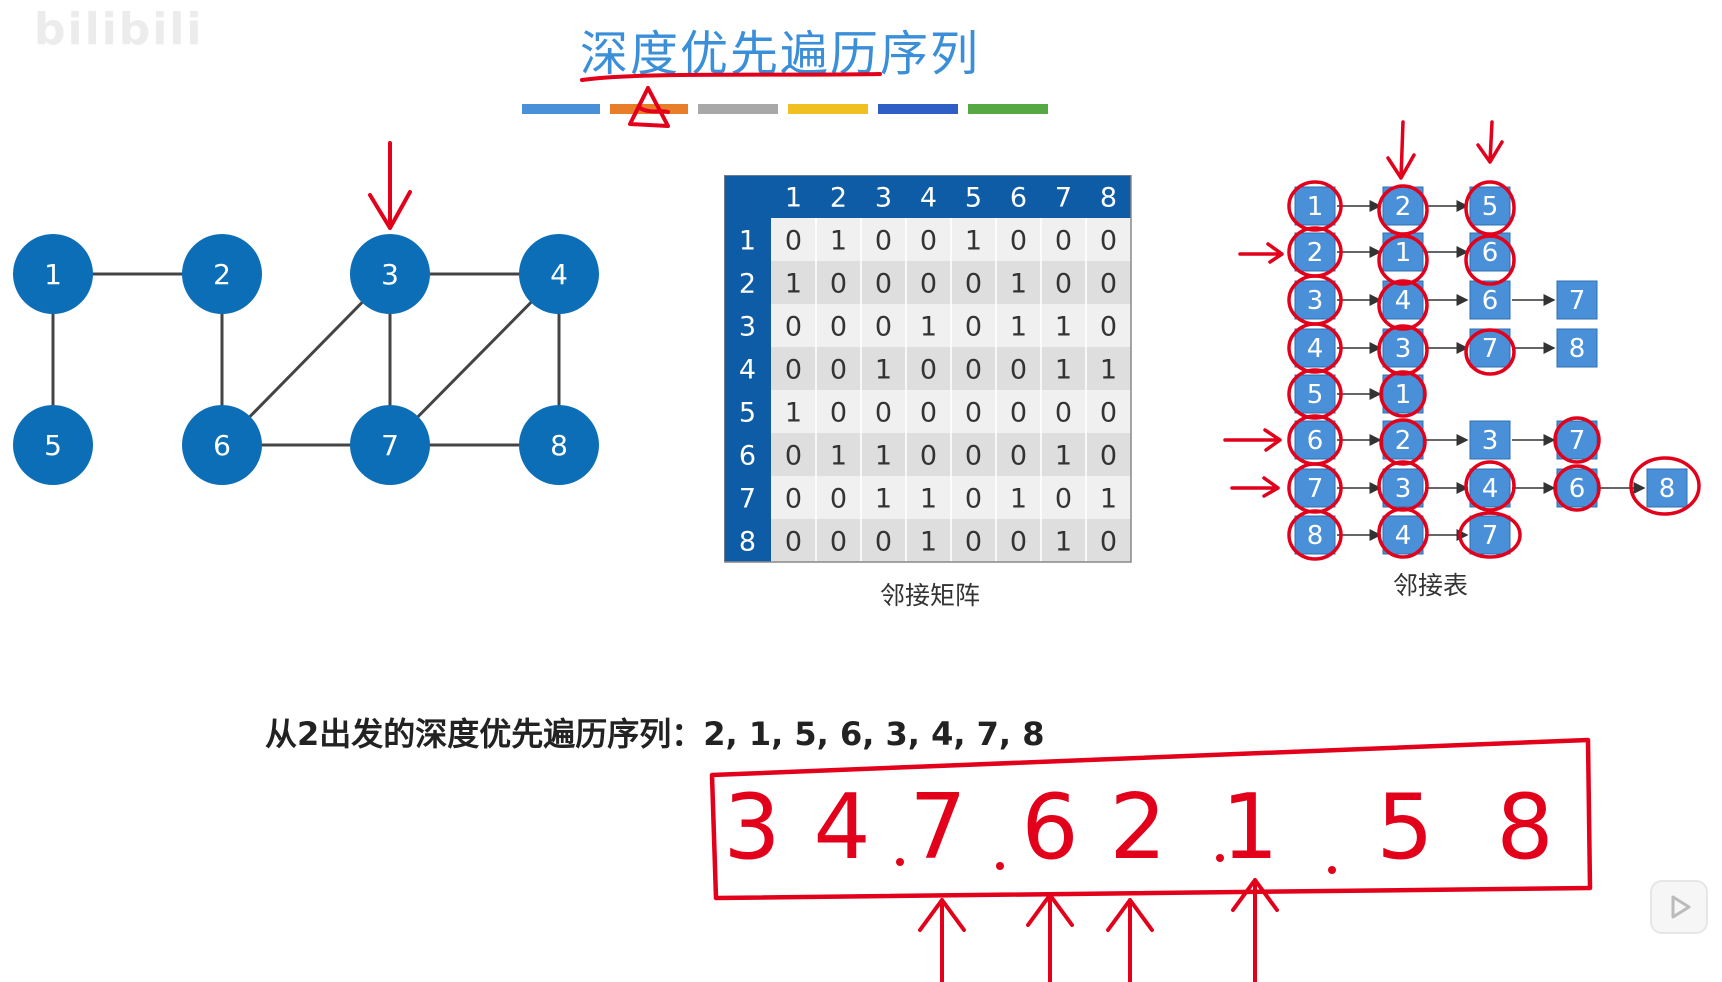  Describe the element at coordinates (649, 107) in the screenshot. I see `triangle-ink` at that location.